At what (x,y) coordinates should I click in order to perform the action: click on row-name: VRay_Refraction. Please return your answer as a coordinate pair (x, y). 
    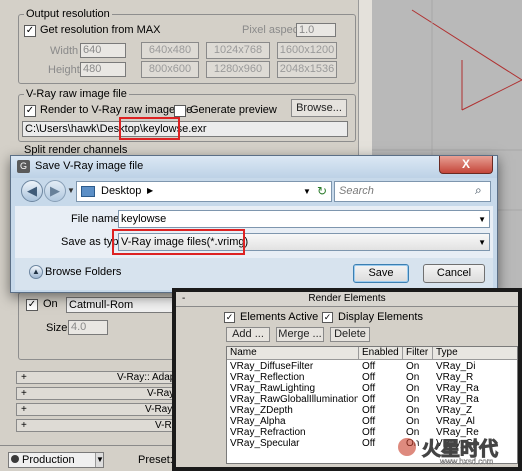
    Looking at the image, I should click on (268, 432).